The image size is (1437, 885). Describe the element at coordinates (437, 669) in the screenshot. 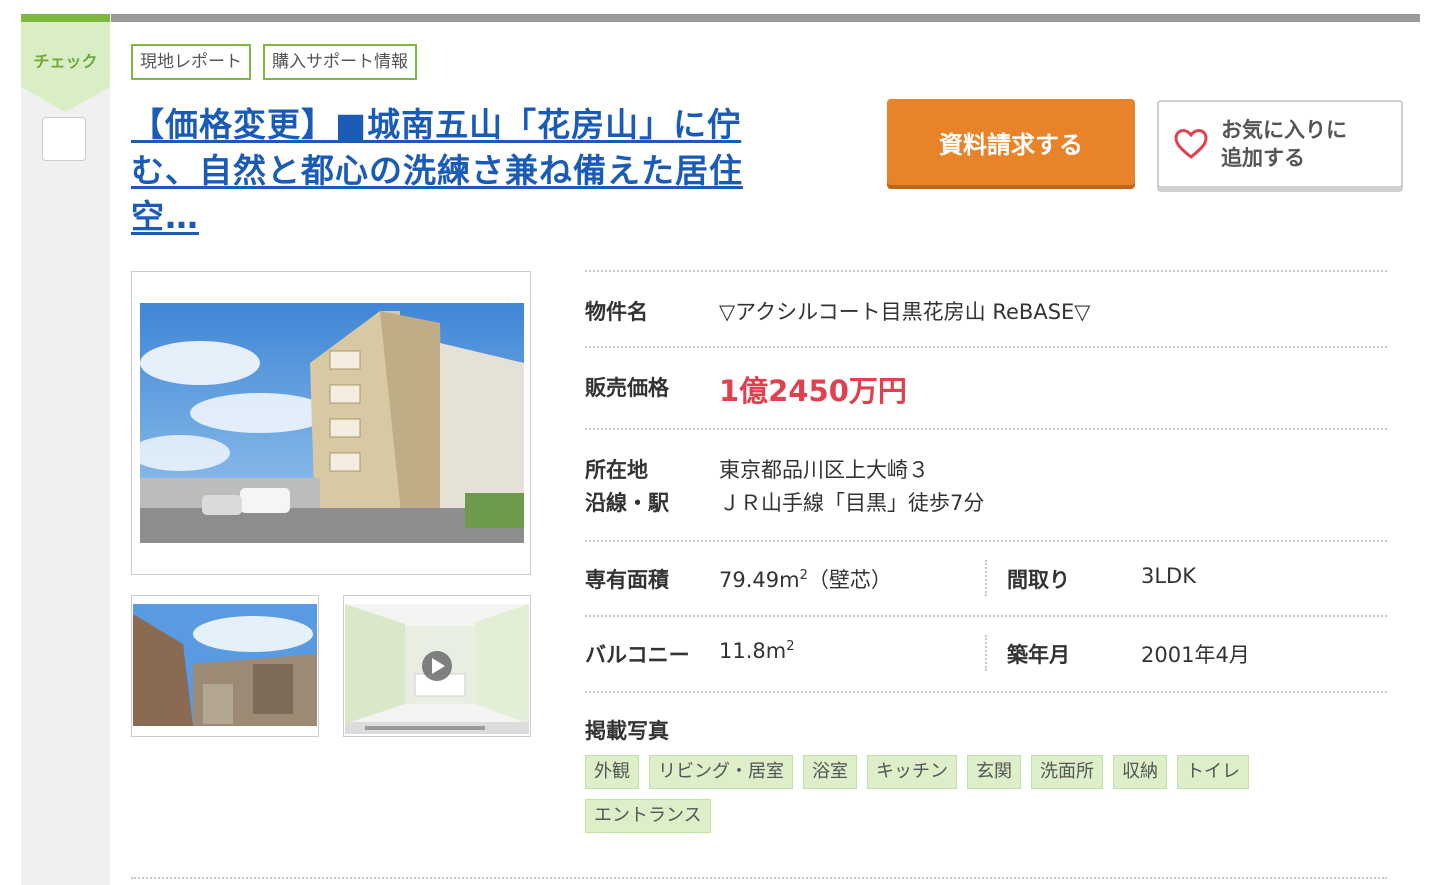

I see `video-preview` at that location.